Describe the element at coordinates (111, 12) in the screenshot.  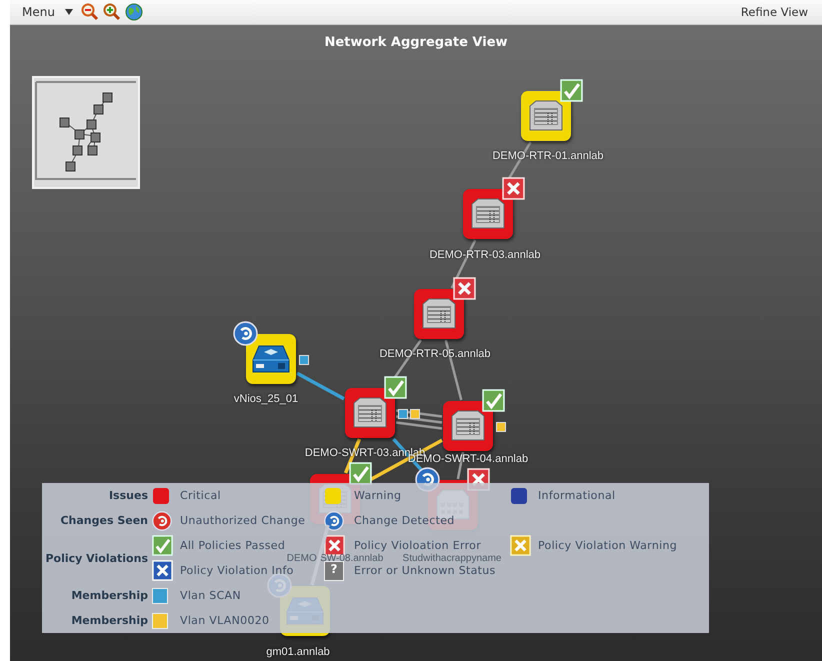
I see `zoom-in-icon` at that location.